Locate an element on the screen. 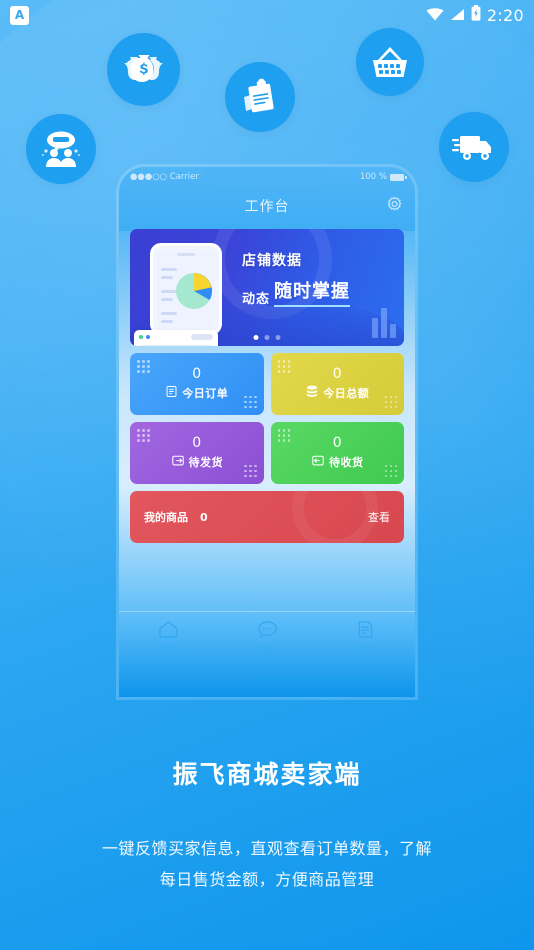  package-in-icon is located at coordinates (318, 462).